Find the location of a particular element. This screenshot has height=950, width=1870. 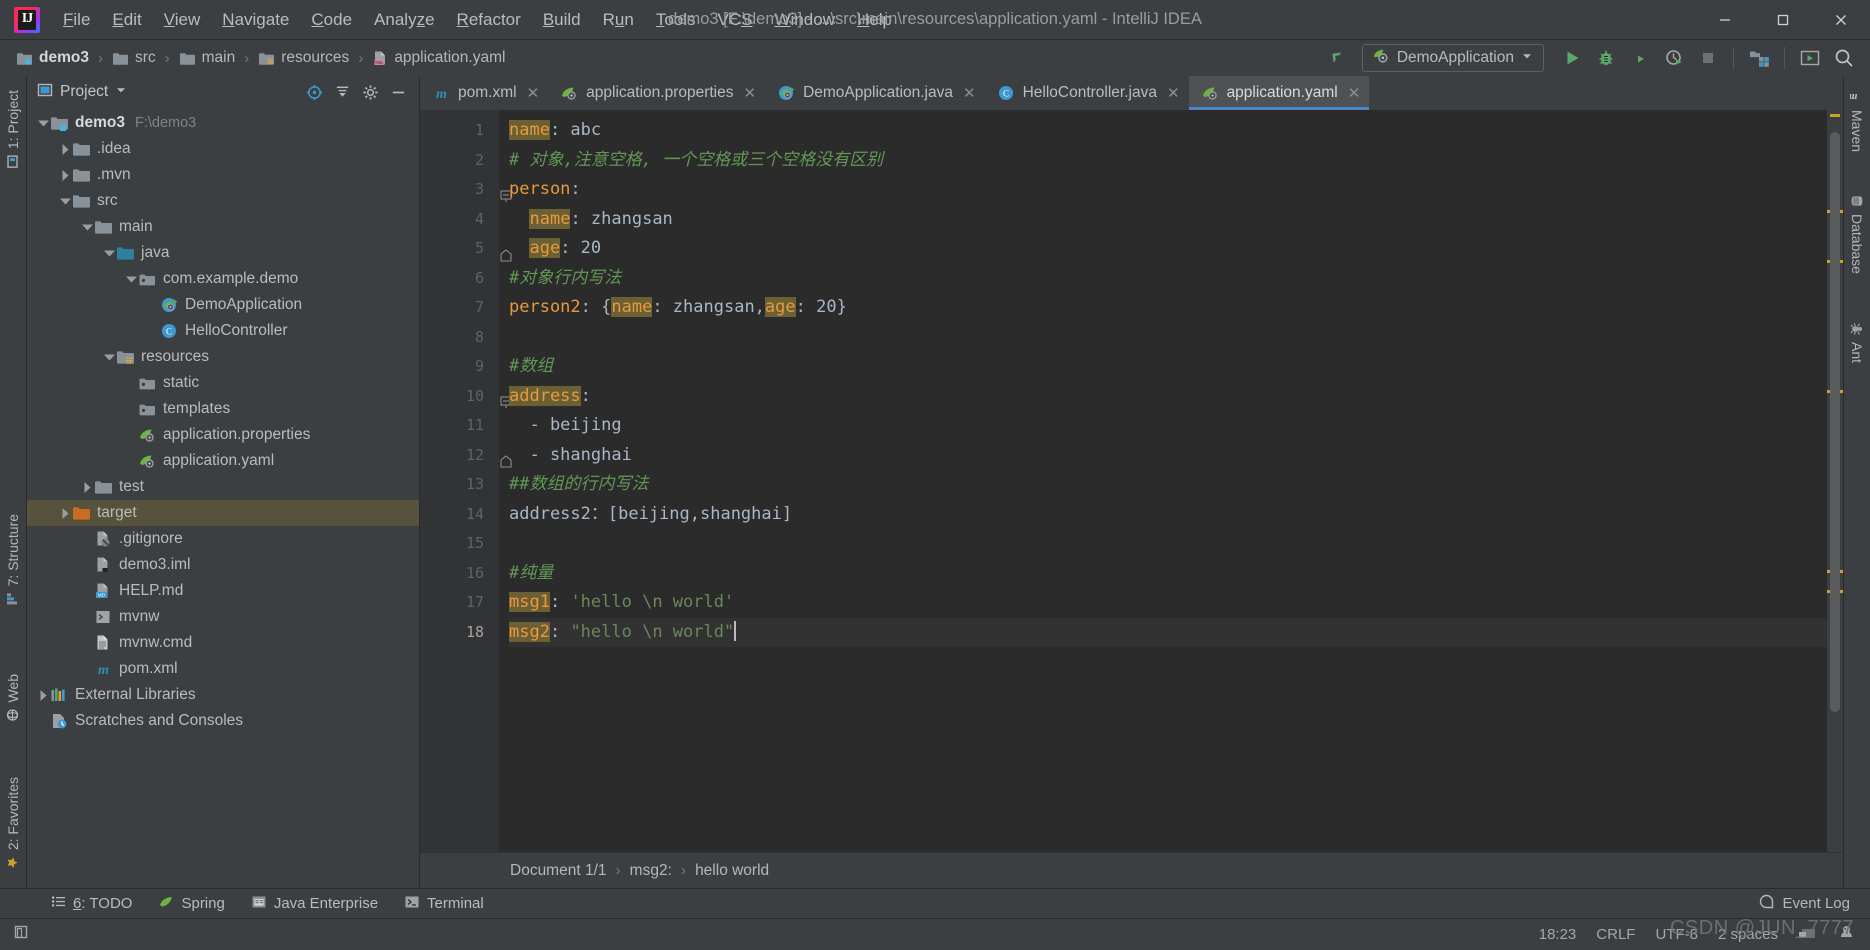

debug-icon is located at coordinates (1606, 58).